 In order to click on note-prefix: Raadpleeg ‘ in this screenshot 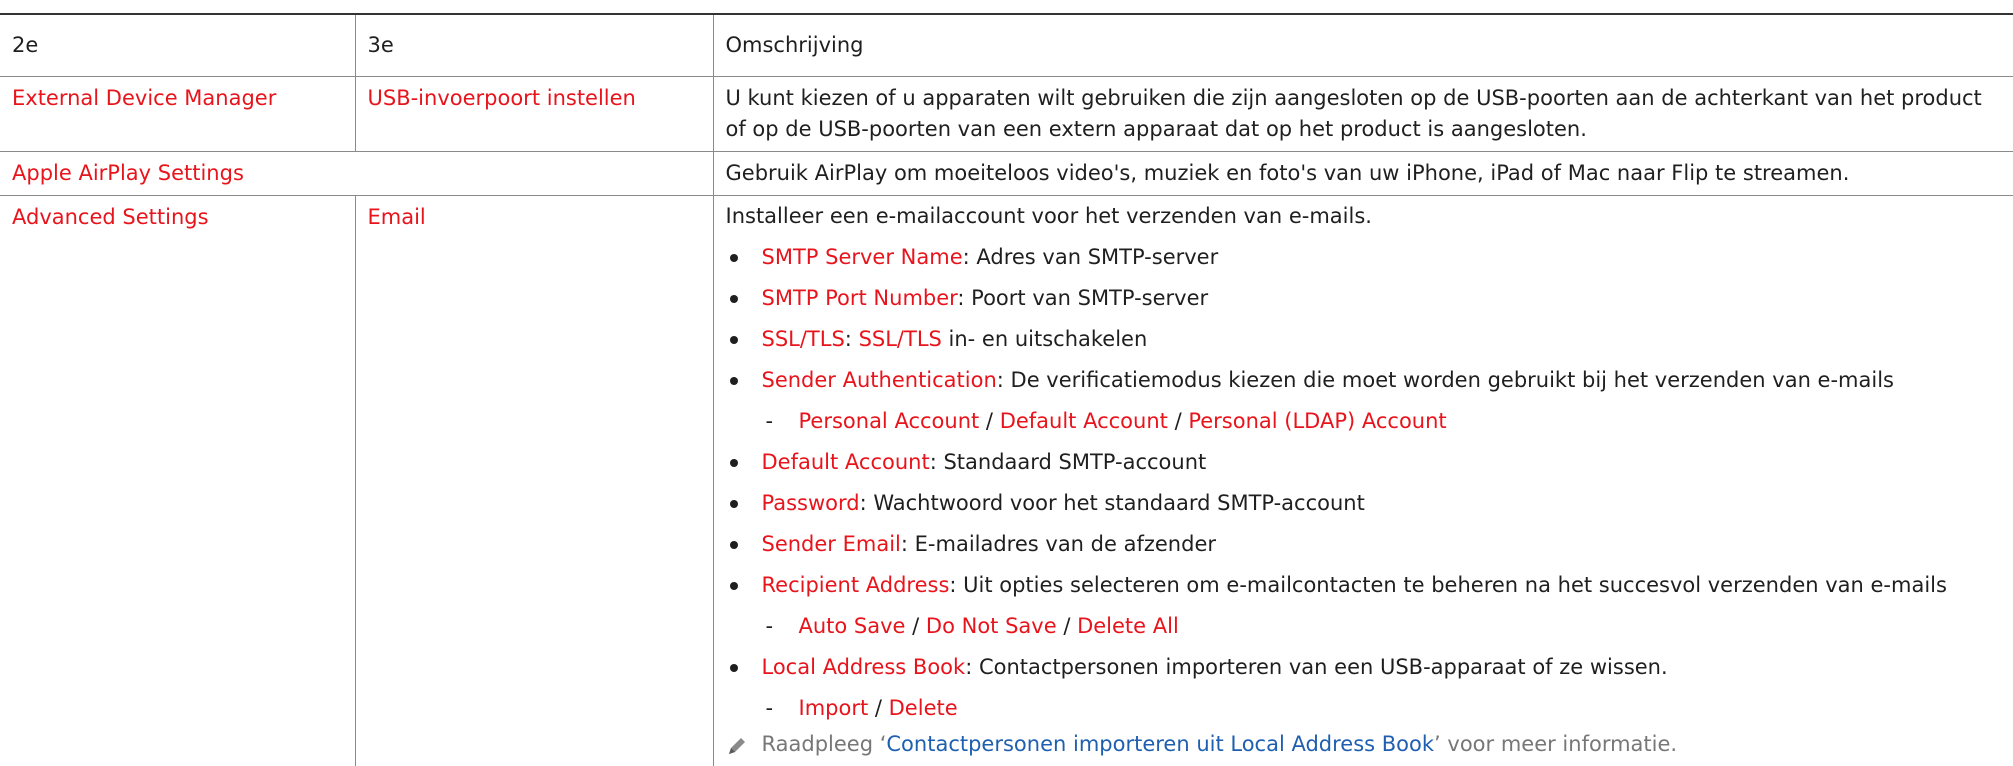, I will do `click(824, 744)`.